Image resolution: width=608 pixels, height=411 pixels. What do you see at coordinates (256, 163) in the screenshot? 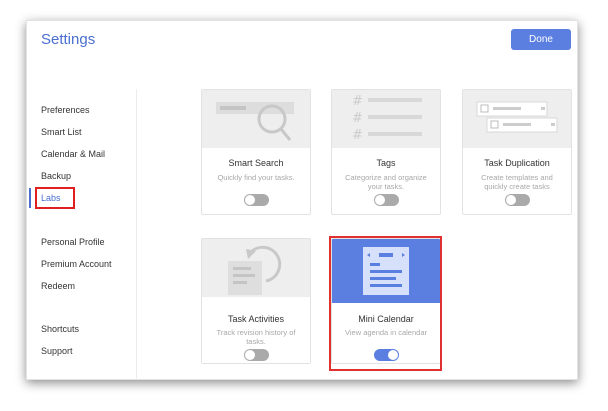
I see `feature-name: Smart Search` at bounding box center [256, 163].